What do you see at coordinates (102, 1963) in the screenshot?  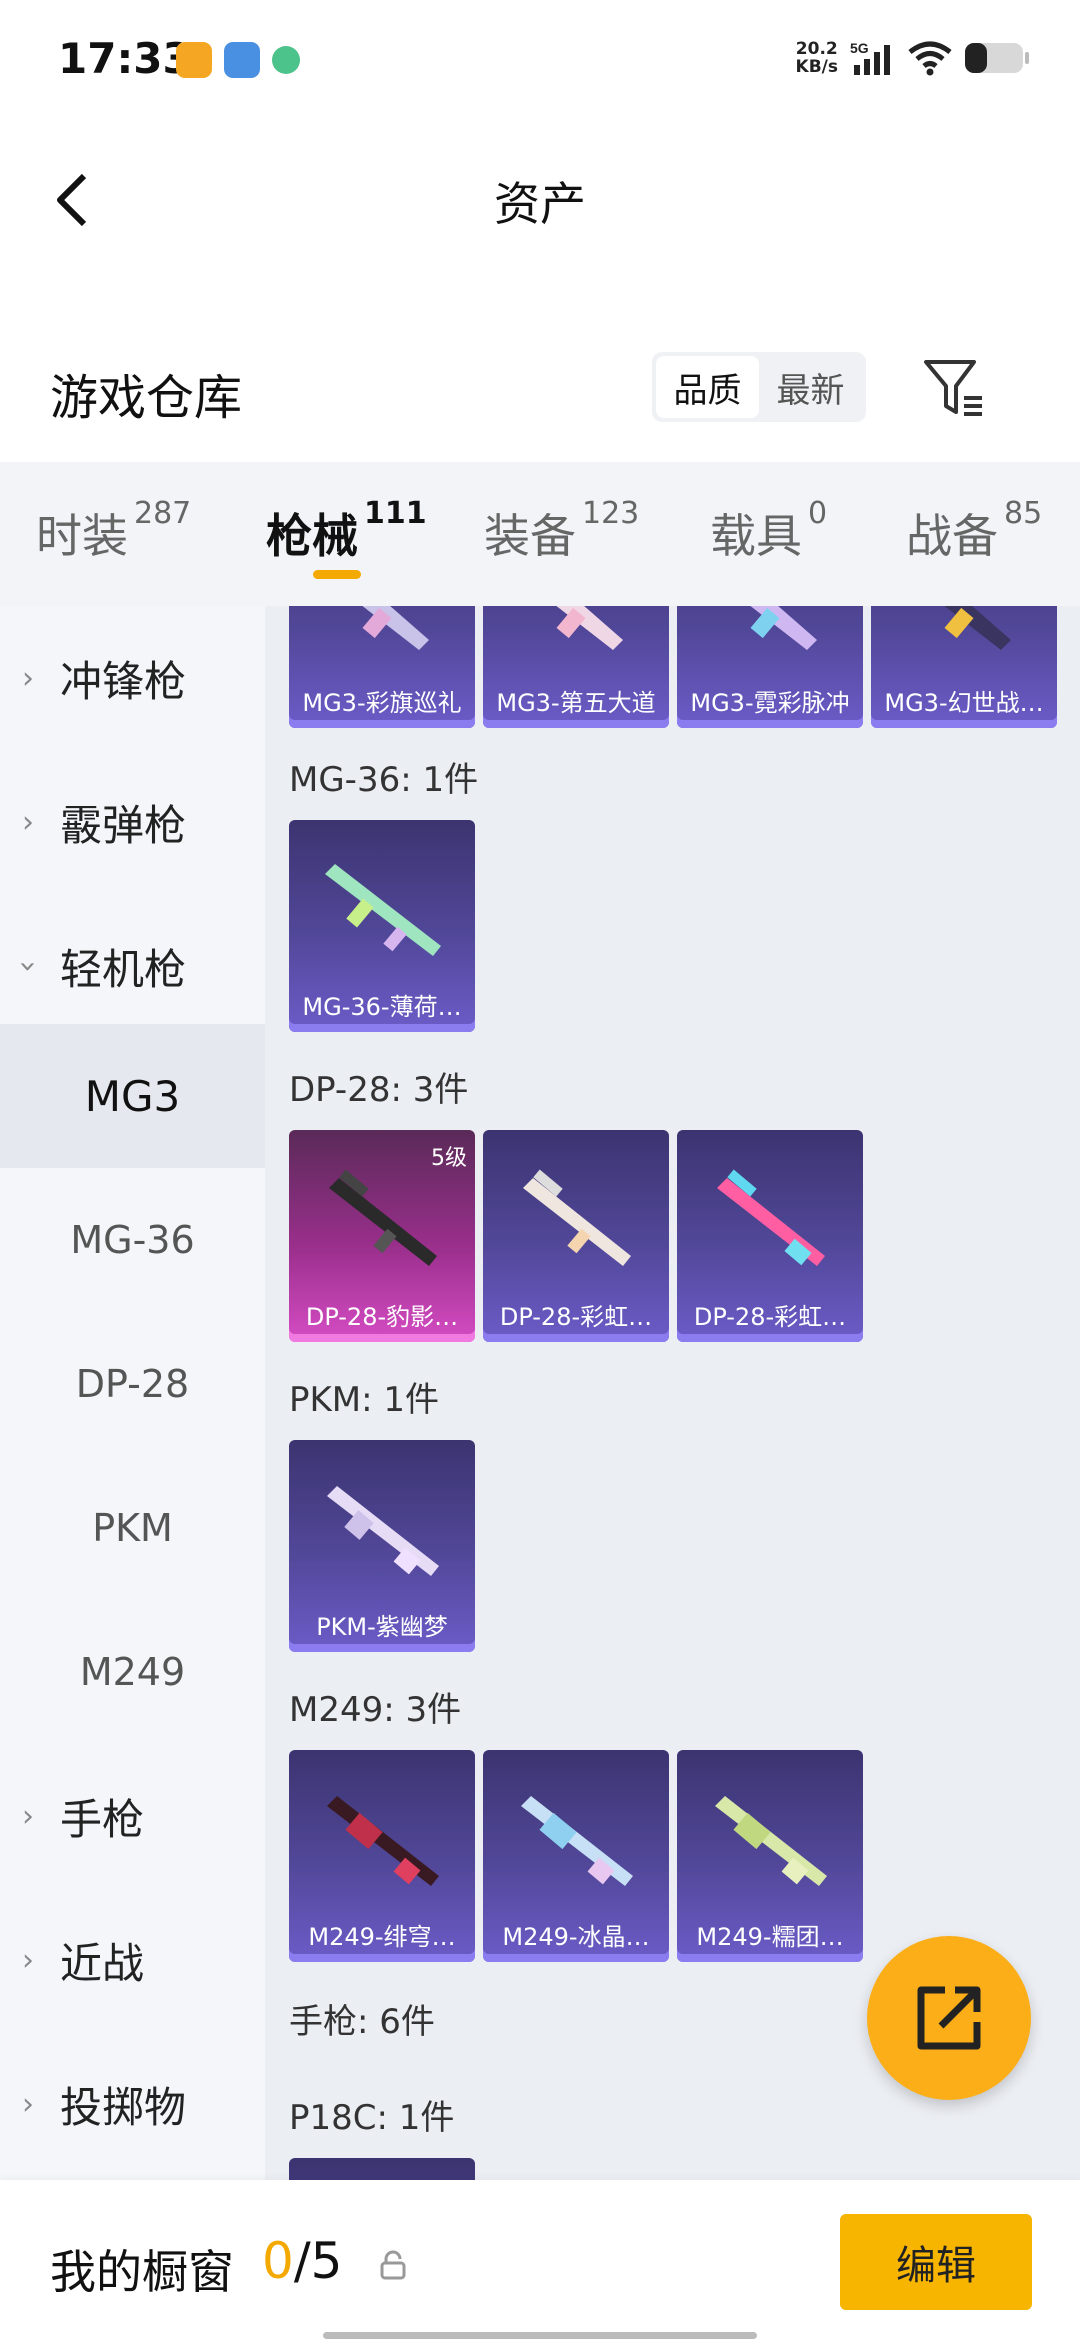 I see `sidebar-item-label: 近战` at bounding box center [102, 1963].